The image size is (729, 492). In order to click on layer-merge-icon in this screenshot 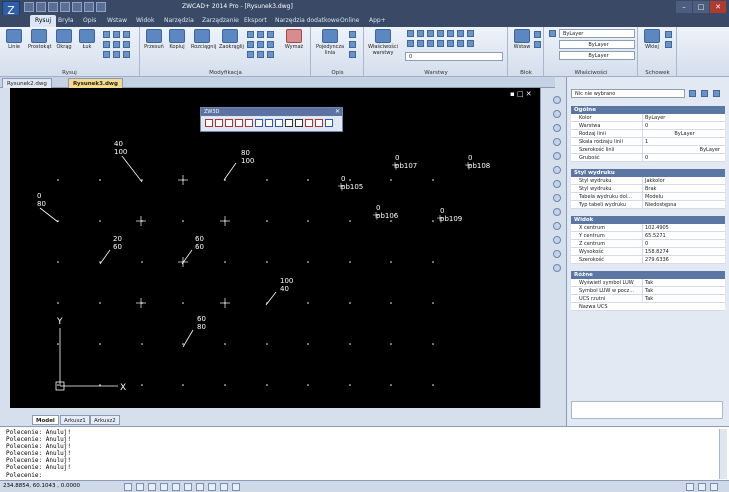, I will do `click(450, 43)`.